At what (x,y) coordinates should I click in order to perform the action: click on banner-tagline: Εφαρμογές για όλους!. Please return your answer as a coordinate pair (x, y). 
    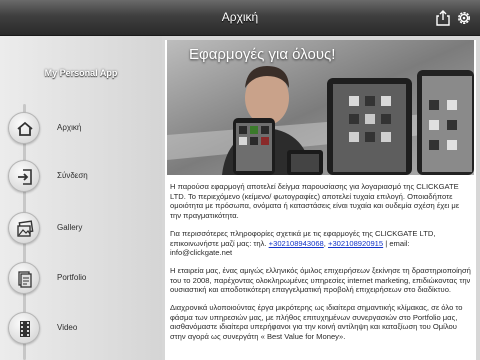
    Looking at the image, I should click on (262, 54).